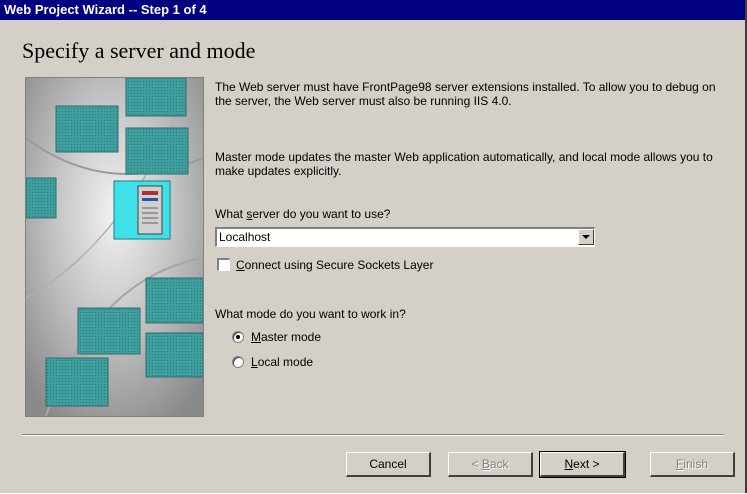 The height and width of the screenshot is (494, 747). I want to click on window-title: Web Project Wizard -- Step 1 of 4, so click(105, 9).